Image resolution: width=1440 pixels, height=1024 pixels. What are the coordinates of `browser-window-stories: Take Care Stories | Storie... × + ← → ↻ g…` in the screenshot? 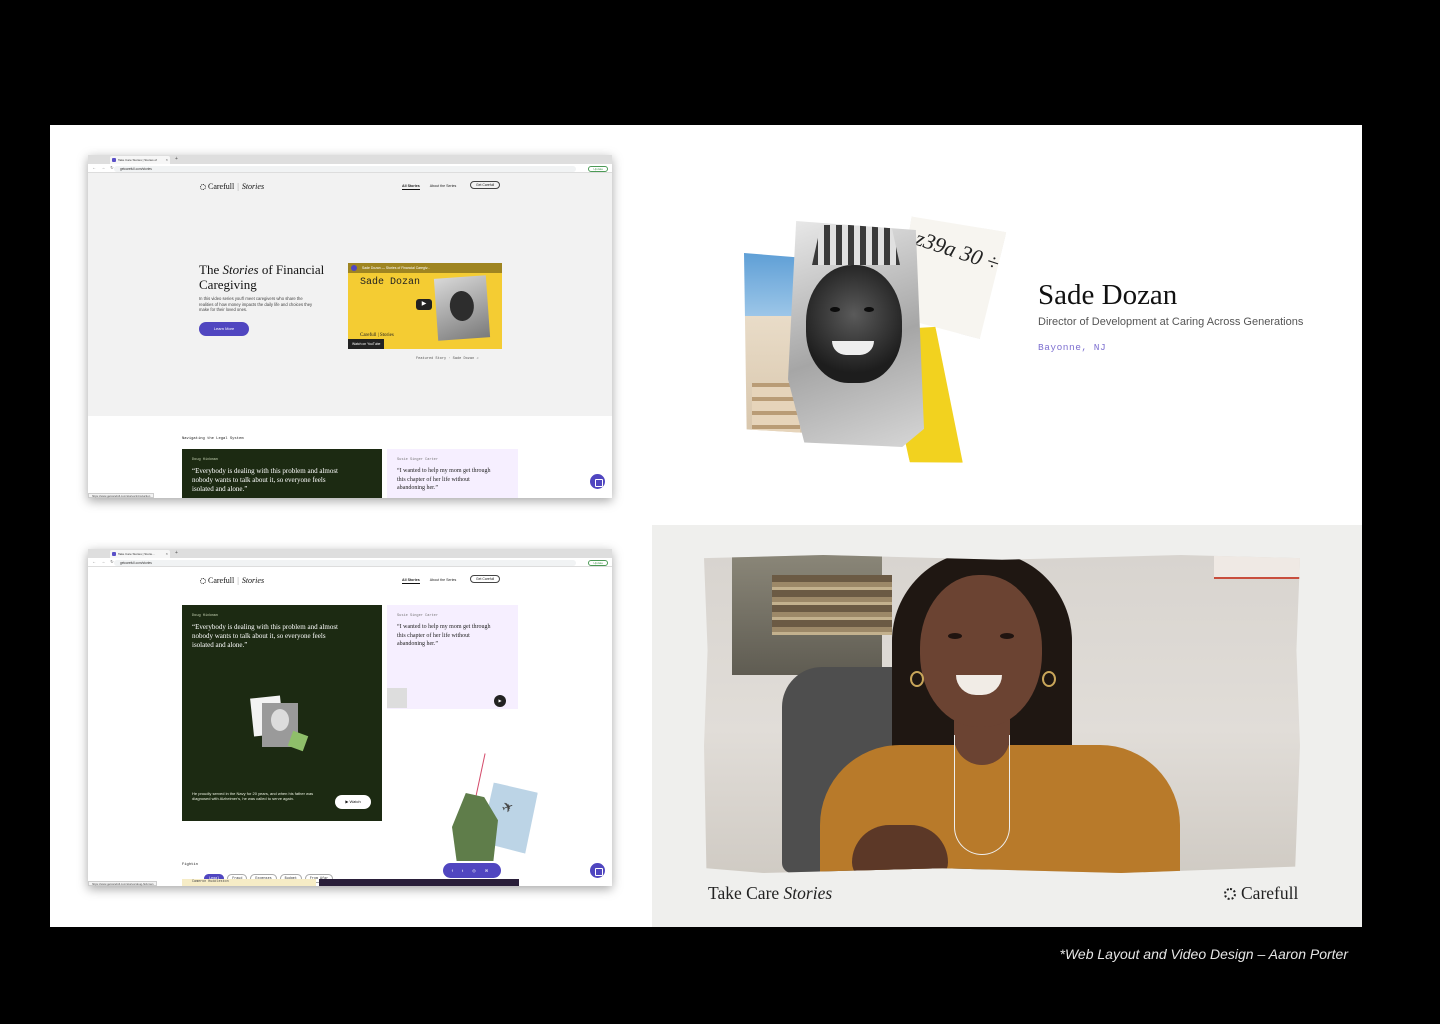 It's located at (350, 717).